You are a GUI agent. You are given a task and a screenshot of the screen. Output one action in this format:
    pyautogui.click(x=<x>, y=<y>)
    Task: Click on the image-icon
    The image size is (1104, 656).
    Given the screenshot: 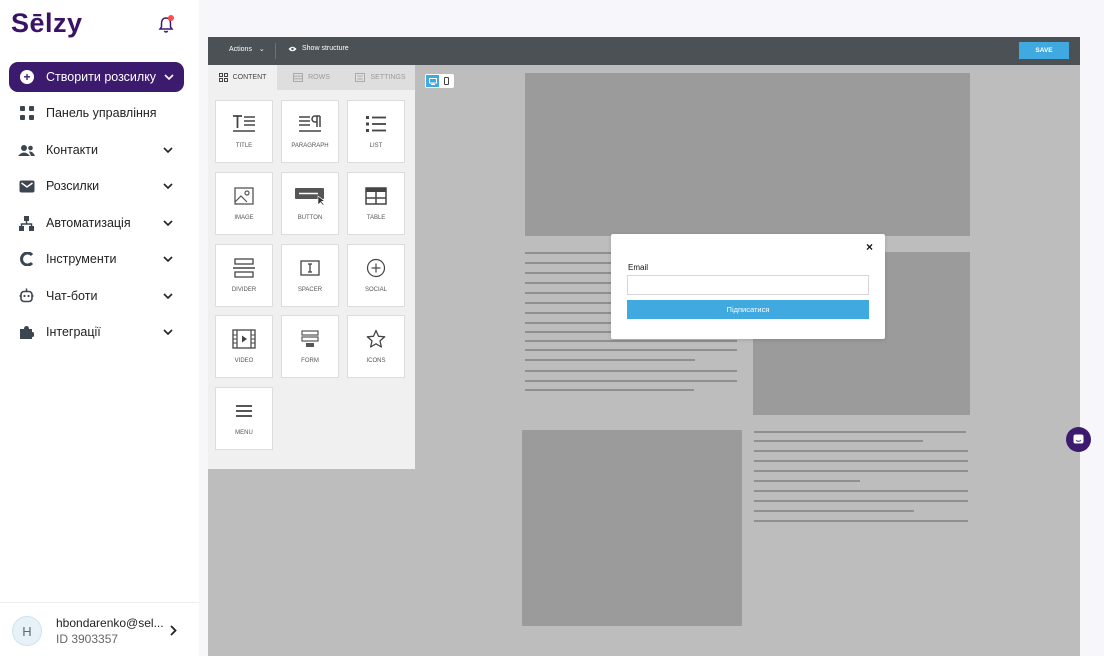 What is the action you would take?
    pyautogui.click(x=244, y=196)
    